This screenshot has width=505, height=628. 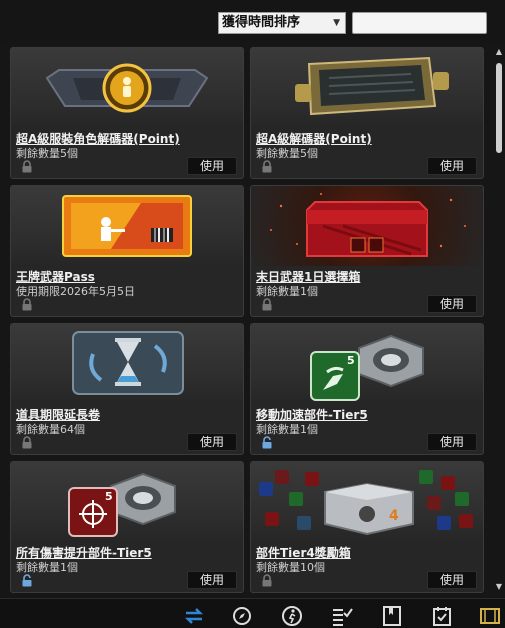 I want to click on item-card: 道具期限延長卷 剩餘數量64個 使用, so click(x=127, y=389).